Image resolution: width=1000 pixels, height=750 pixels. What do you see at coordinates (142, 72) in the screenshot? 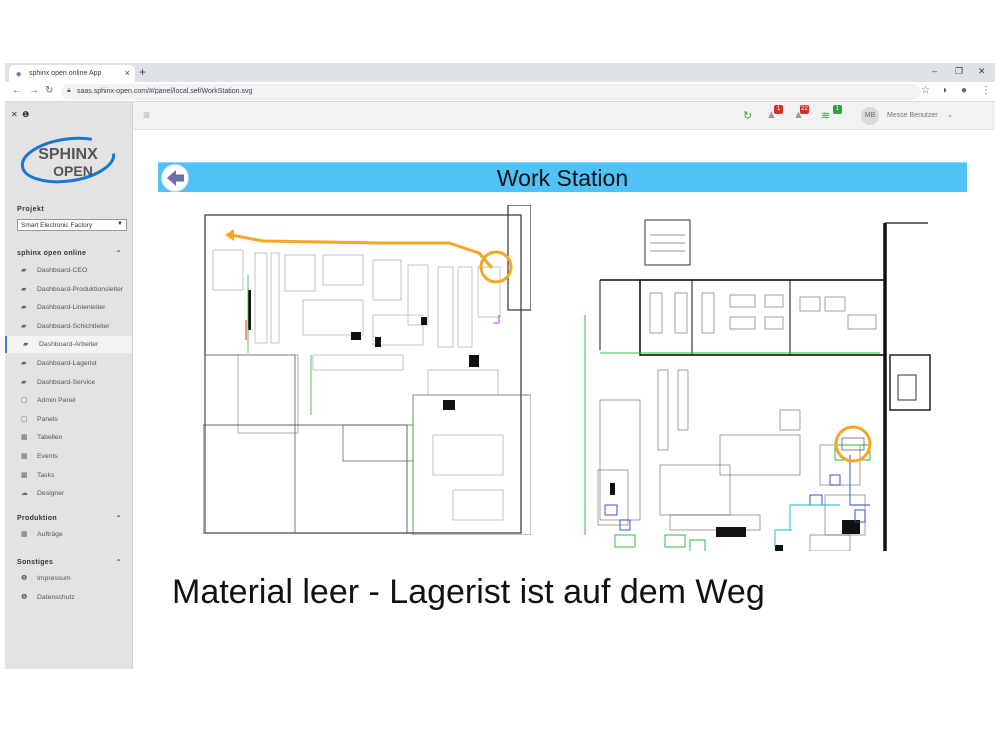
I see `new-tab-icon: +` at bounding box center [142, 72].